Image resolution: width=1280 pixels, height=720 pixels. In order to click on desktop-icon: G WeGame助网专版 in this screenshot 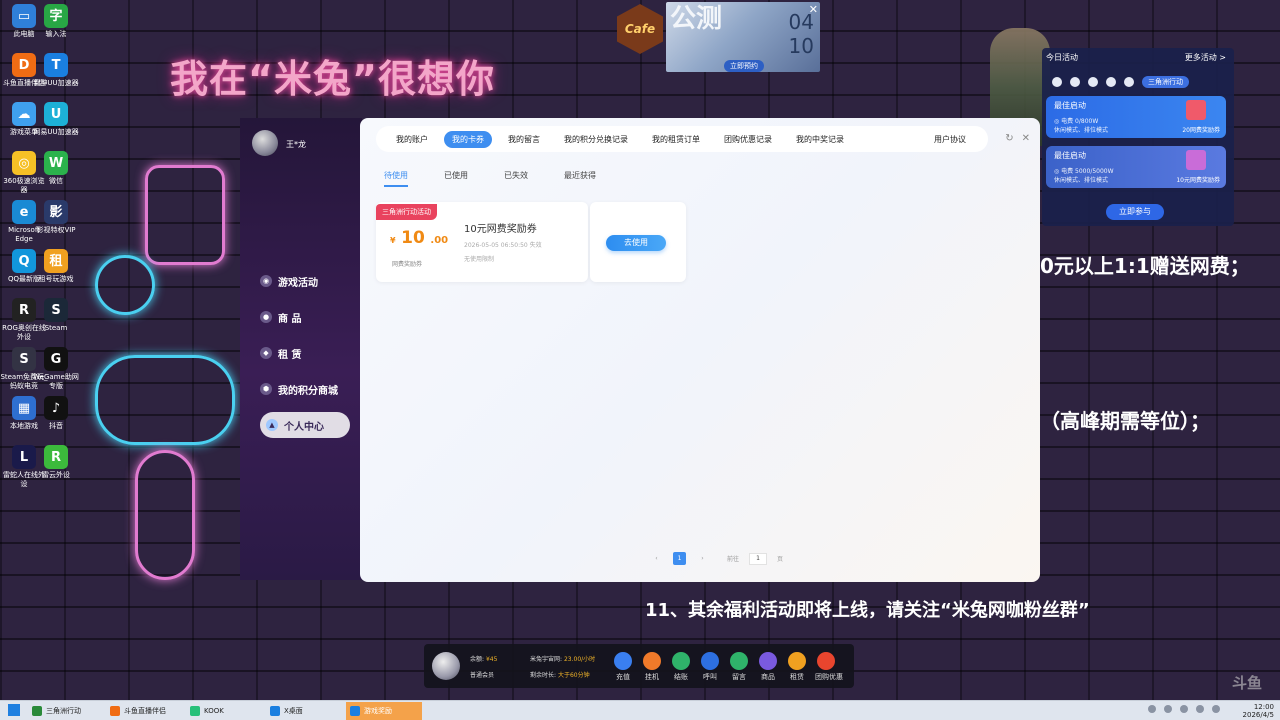, I will do `click(56, 369)`.